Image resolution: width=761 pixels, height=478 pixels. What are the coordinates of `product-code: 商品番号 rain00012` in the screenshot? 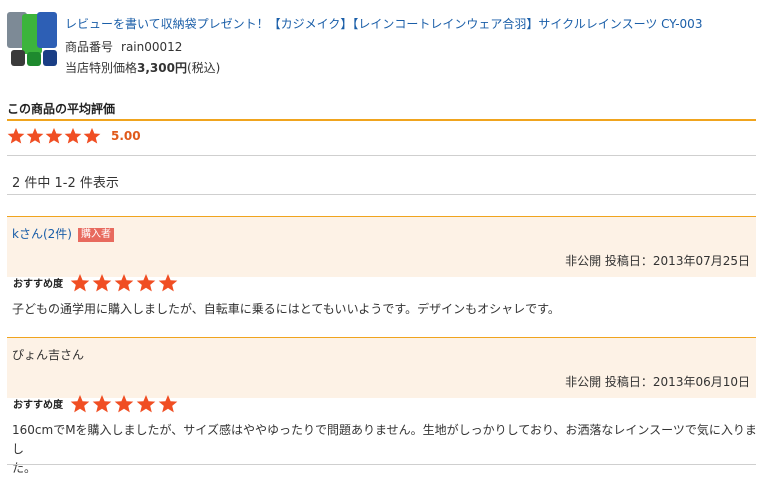 It's located at (123, 46).